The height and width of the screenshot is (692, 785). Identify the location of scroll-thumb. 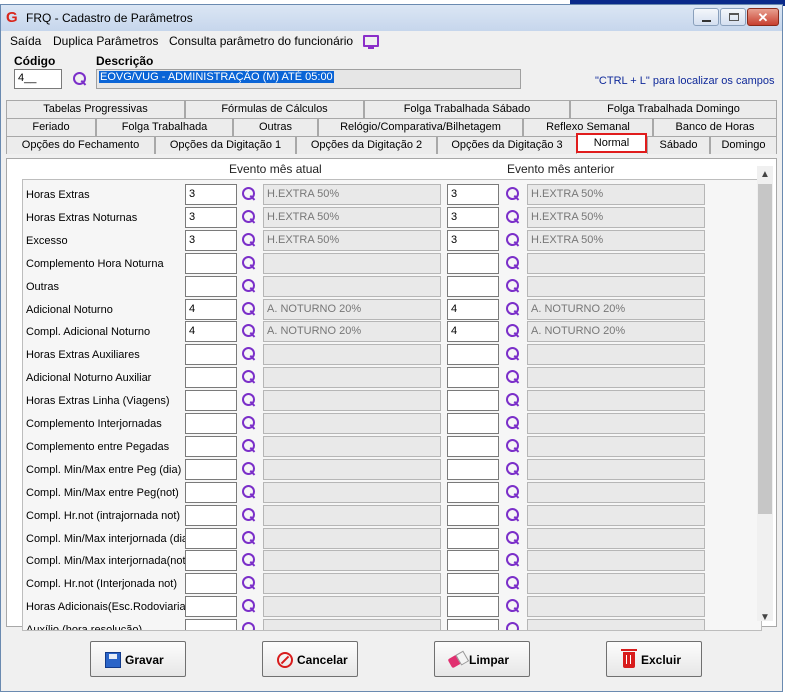
(765, 349).